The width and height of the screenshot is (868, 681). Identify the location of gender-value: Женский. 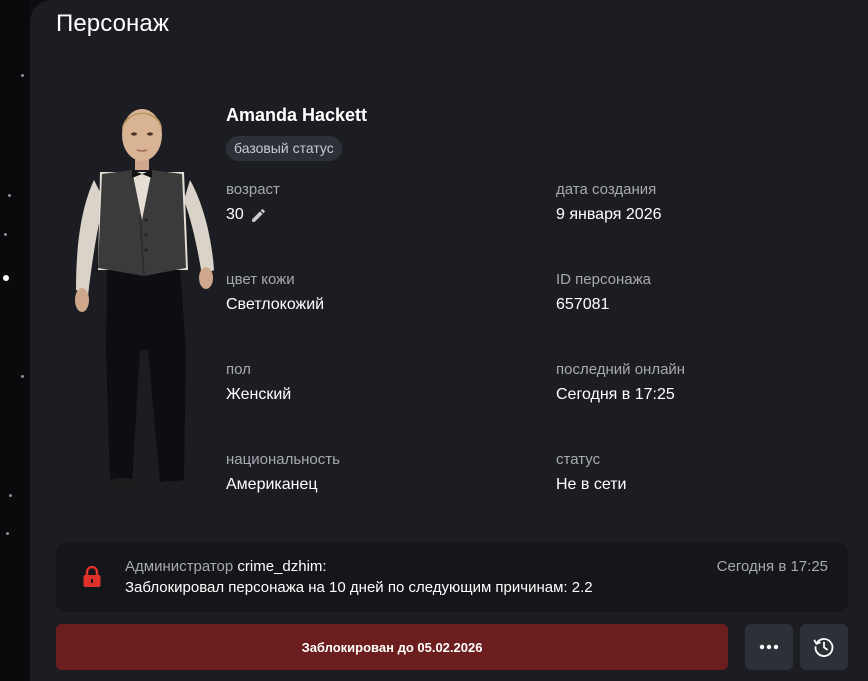
(259, 394).